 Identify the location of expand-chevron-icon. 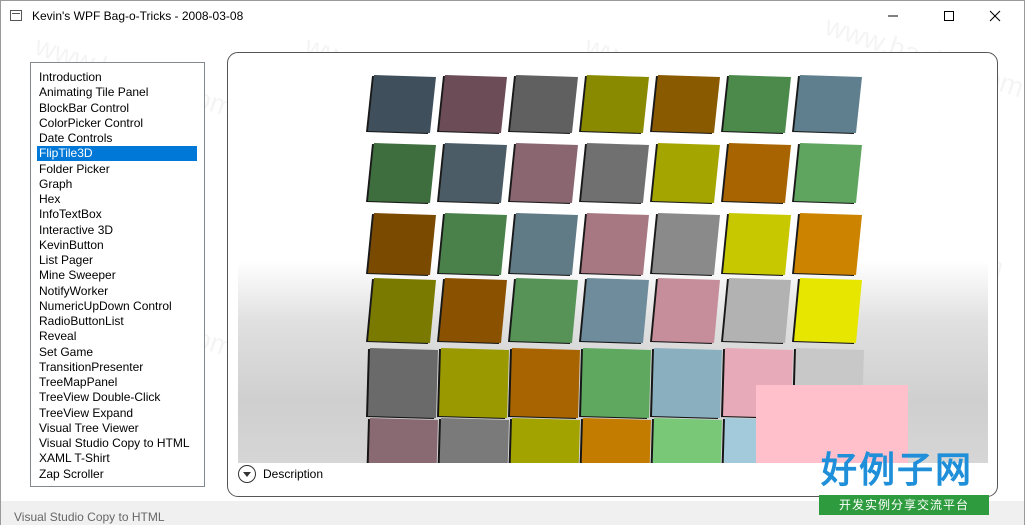
(247, 474).